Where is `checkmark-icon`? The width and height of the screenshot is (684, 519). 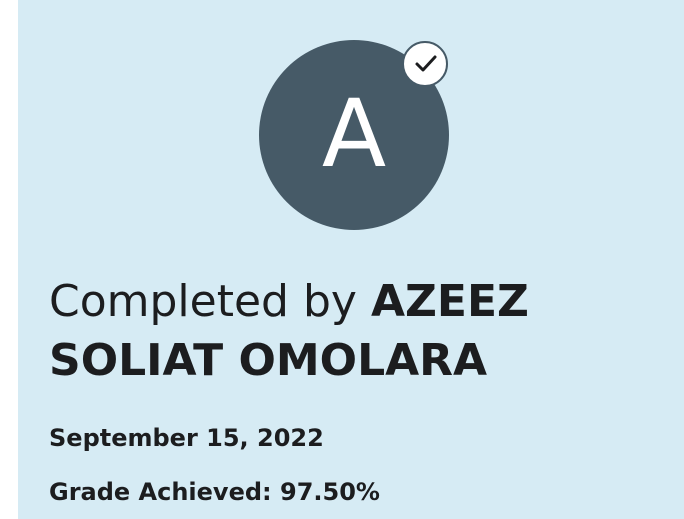
checkmark-icon is located at coordinates (426, 63).